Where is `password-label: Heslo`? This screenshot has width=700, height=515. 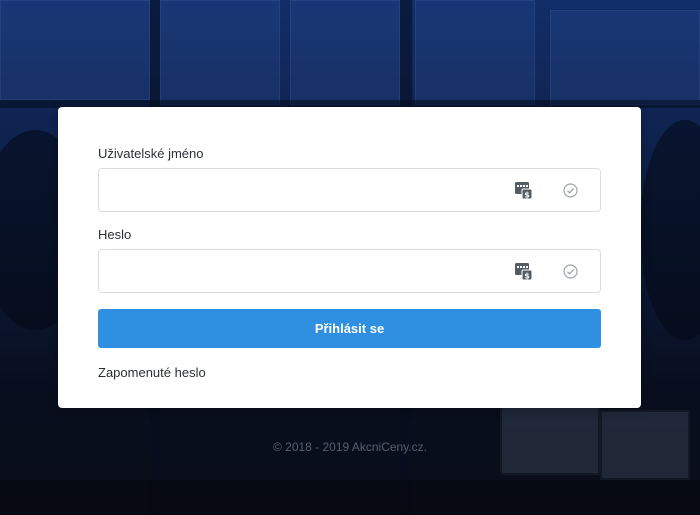
password-label: Heslo is located at coordinates (115, 234).